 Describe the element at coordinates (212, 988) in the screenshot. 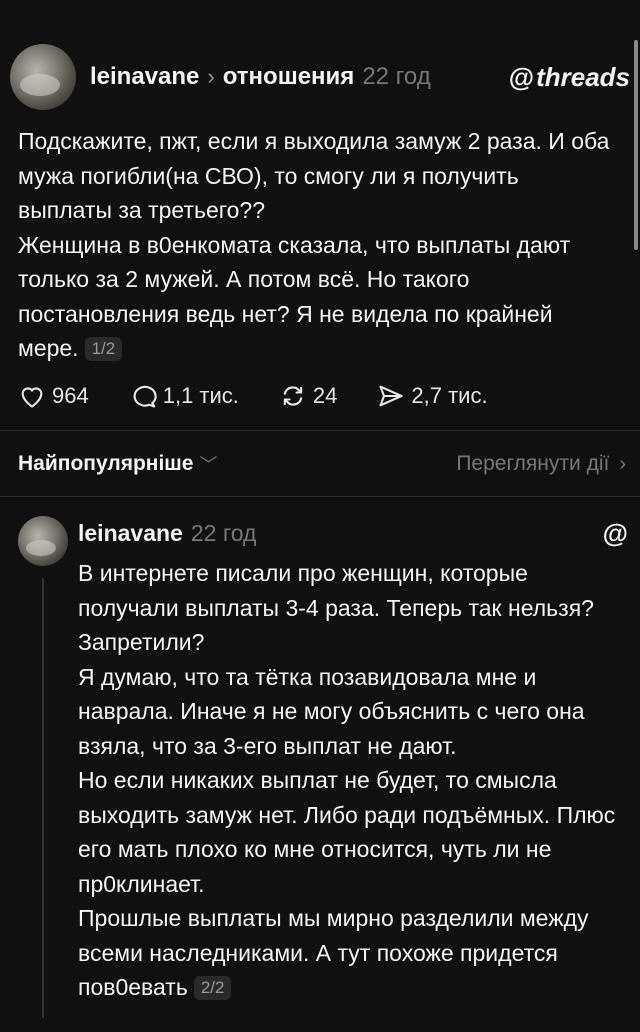

I see `page-indicator: 2/2` at that location.